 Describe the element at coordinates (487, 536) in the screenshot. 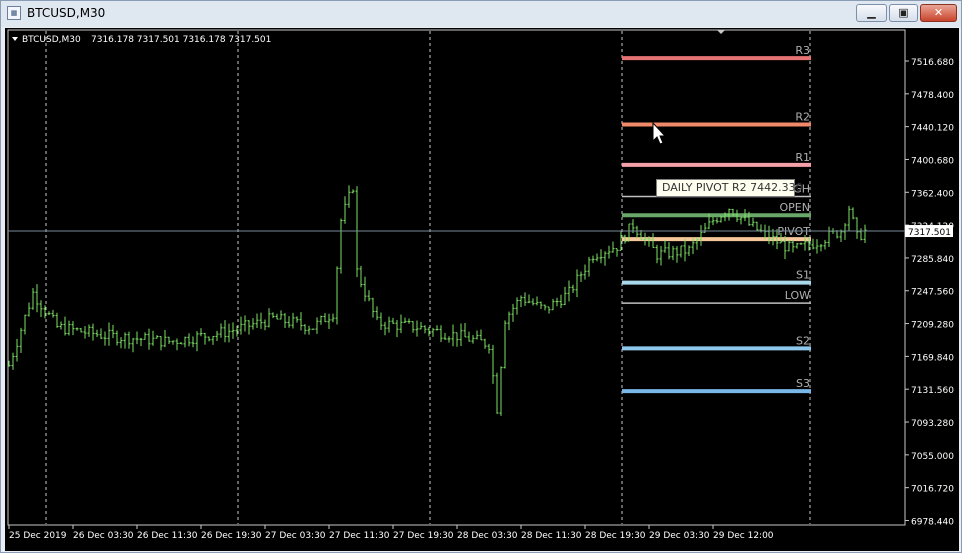

I see `x-tick-label: 28 Dec 03:30` at that location.